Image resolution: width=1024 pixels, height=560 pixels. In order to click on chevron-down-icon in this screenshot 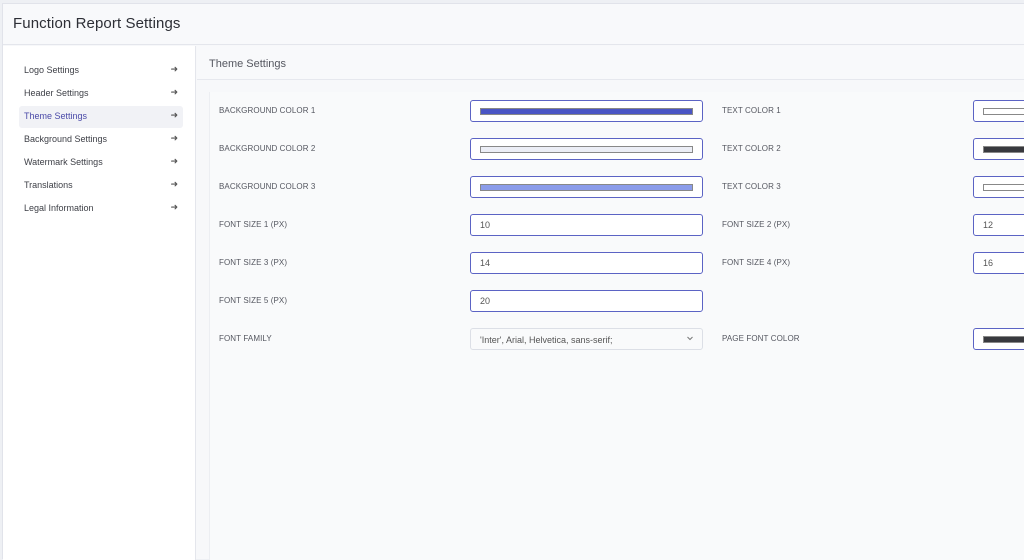, I will do `click(690, 339)`.